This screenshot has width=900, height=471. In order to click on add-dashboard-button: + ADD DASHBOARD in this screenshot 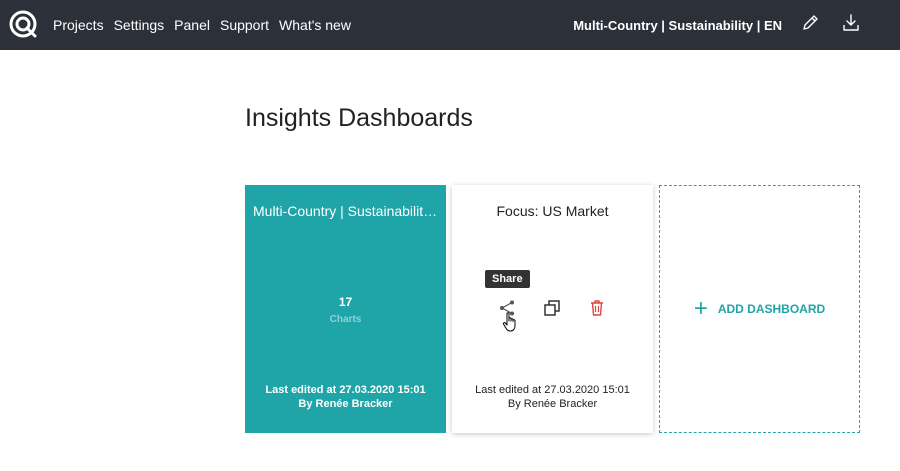, I will do `click(759, 308)`.